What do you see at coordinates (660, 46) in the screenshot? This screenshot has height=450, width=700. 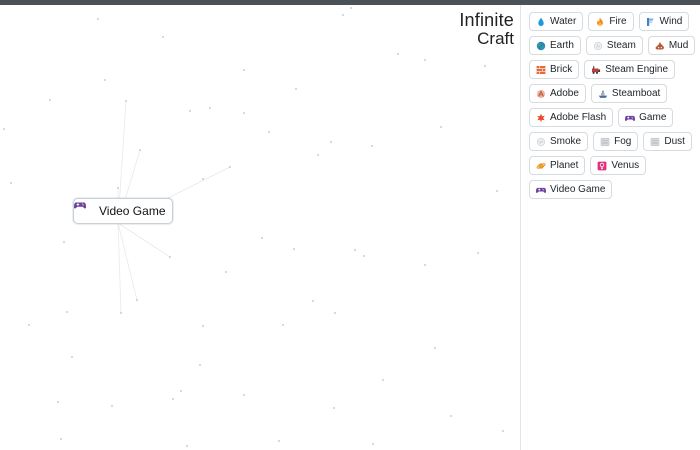 I see `mud-icon` at bounding box center [660, 46].